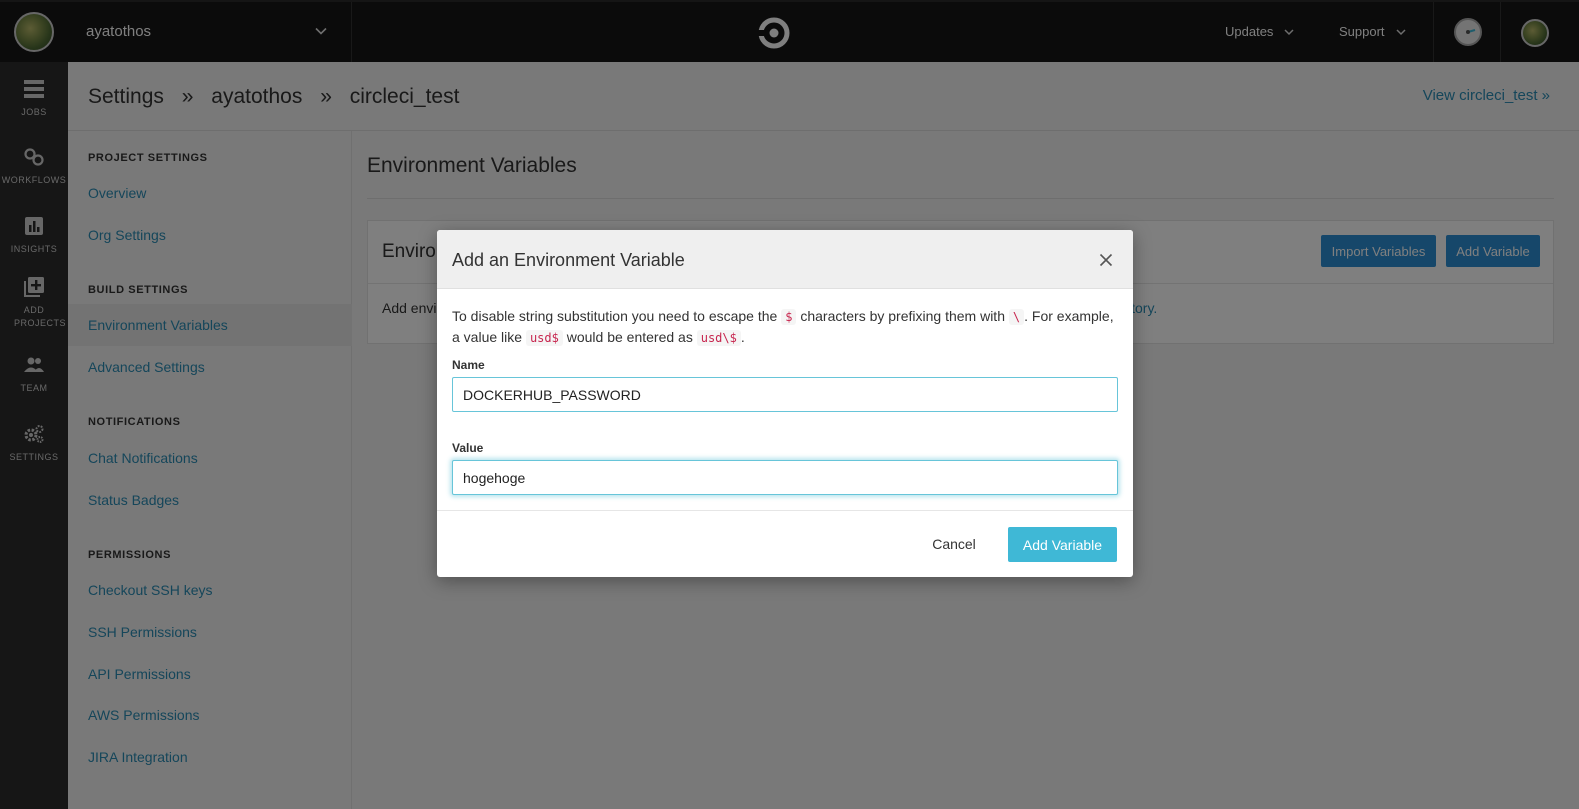 The width and height of the screenshot is (1579, 809). What do you see at coordinates (785, 394) in the screenshot?
I see `name-input` at bounding box center [785, 394].